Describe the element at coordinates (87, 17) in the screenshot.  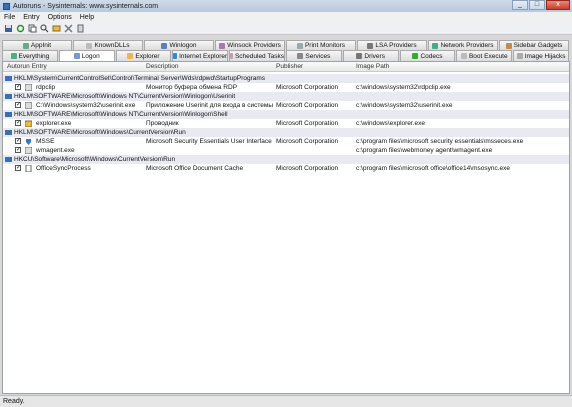
I see `menu-help: Help` at that location.